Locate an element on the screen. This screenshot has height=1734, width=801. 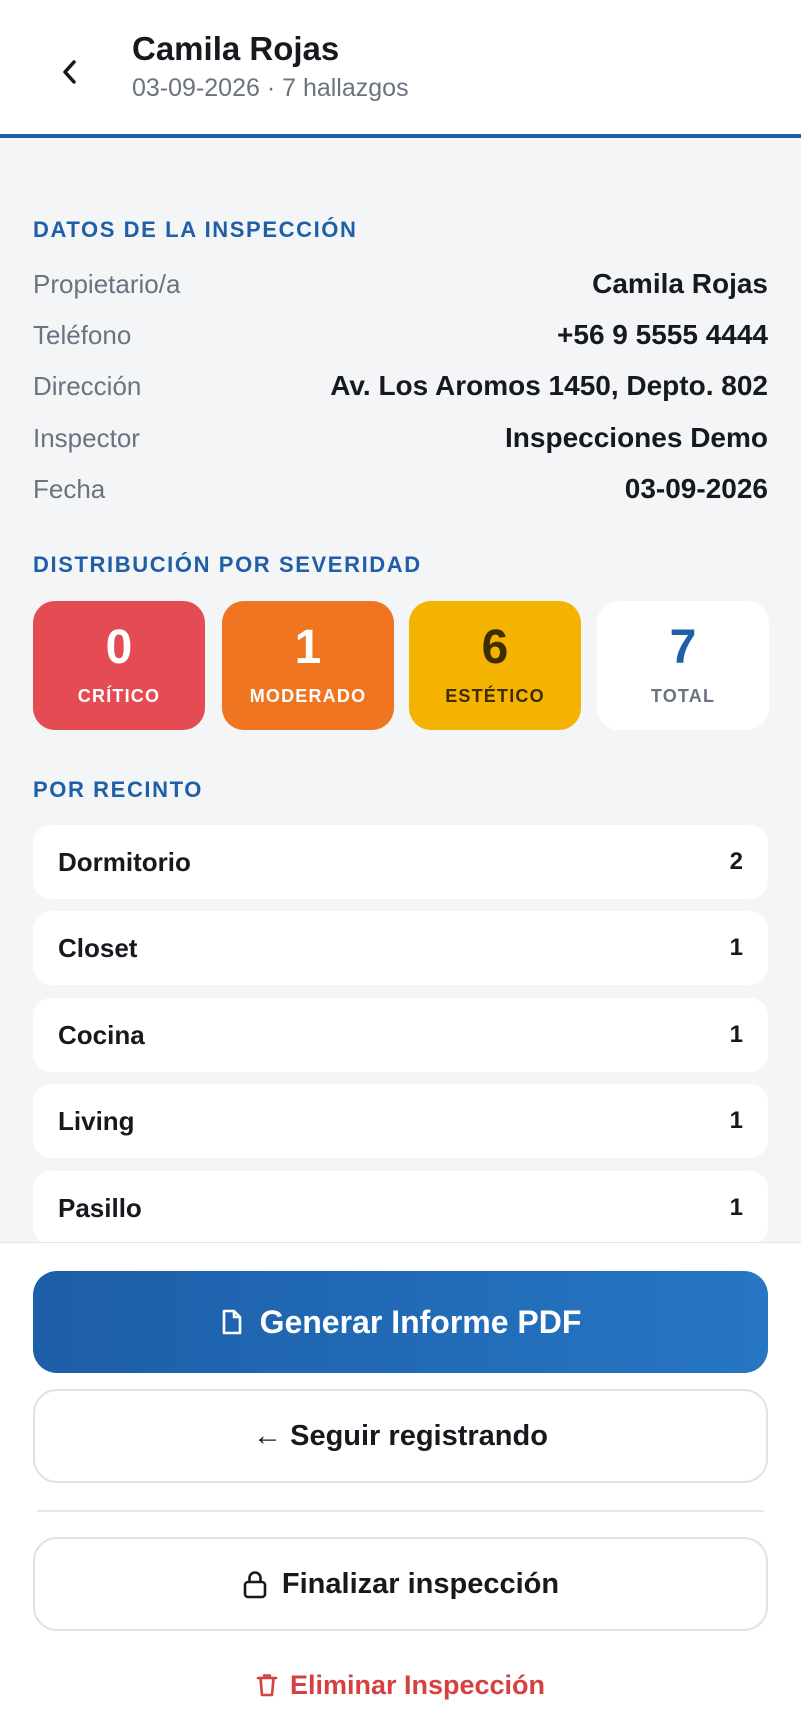
severity-card-moderate: 1 MODERADO is located at coordinates (308, 665).